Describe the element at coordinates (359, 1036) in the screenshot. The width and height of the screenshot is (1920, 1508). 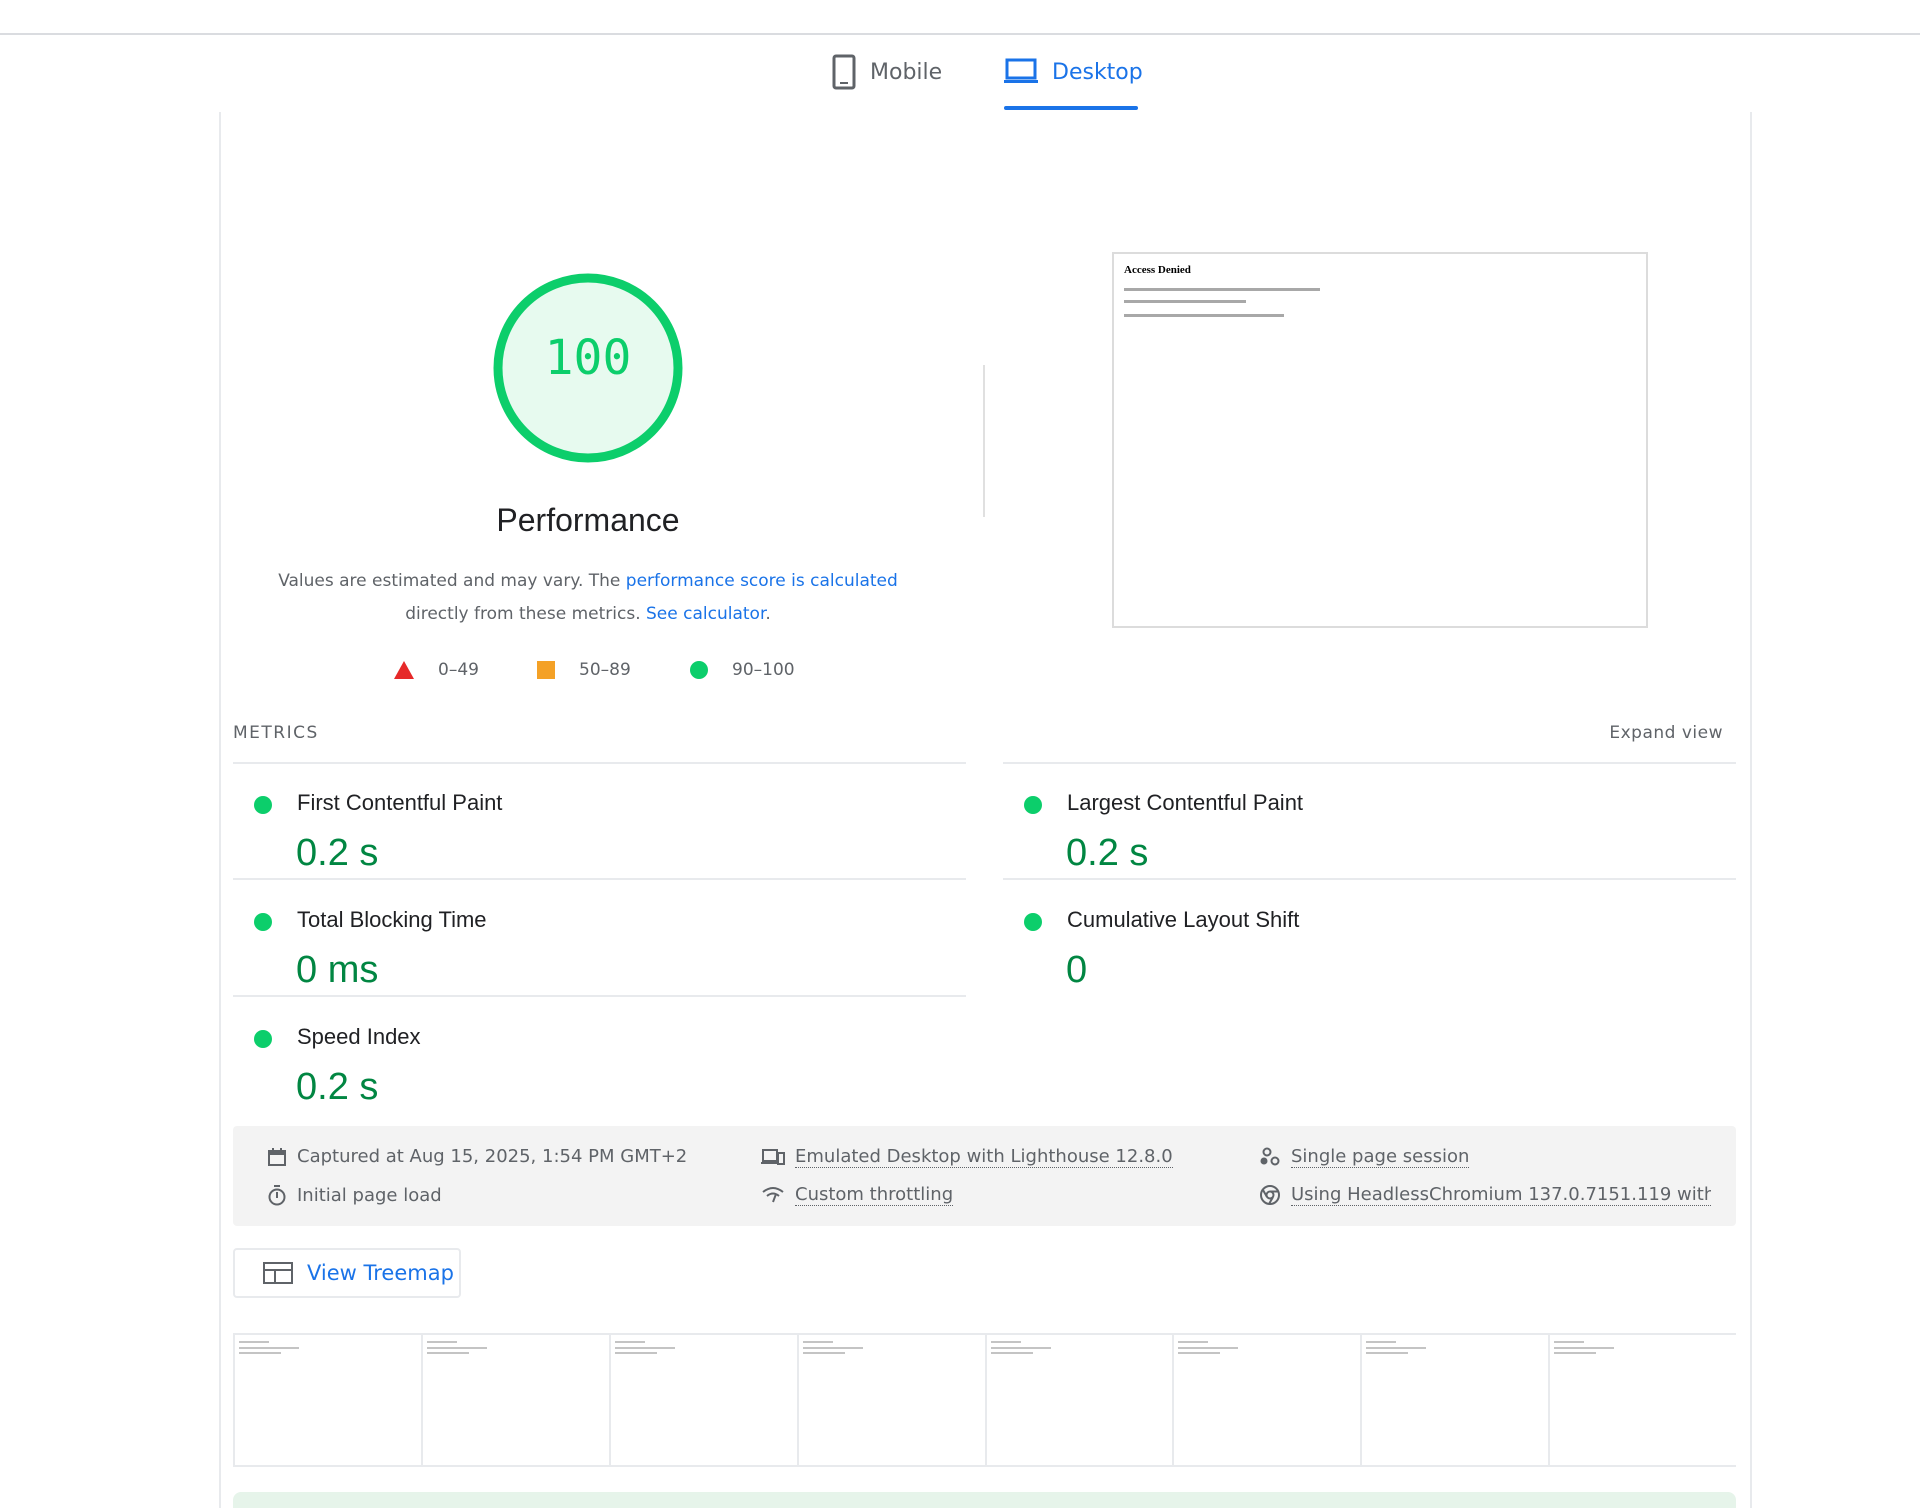
I see `metric-name: Speed Index` at that location.